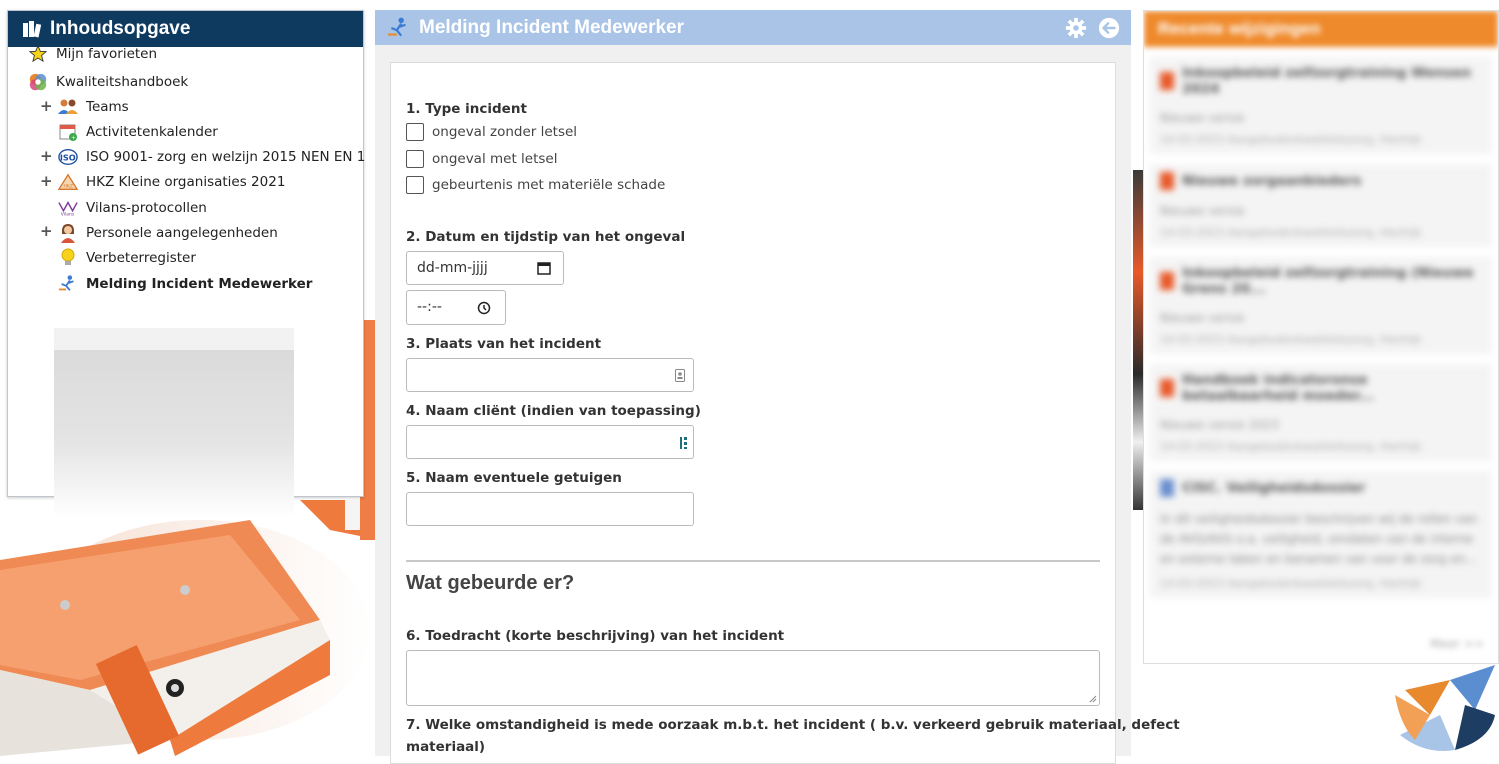  I want to click on gear-icon, so click(1076, 28).